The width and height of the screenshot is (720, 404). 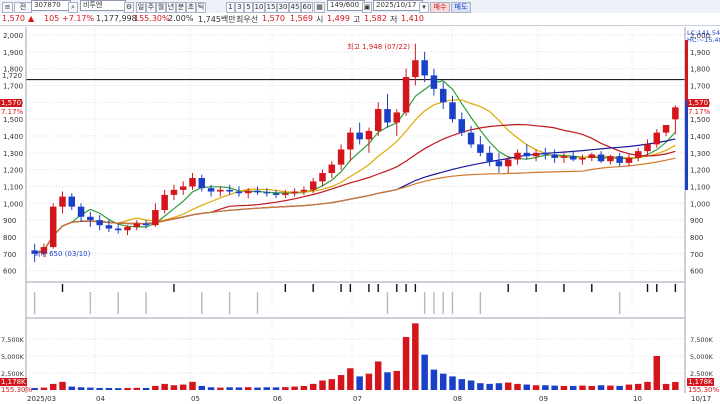 I want to click on date-tick-label: 2025/03, so click(x=41, y=399).